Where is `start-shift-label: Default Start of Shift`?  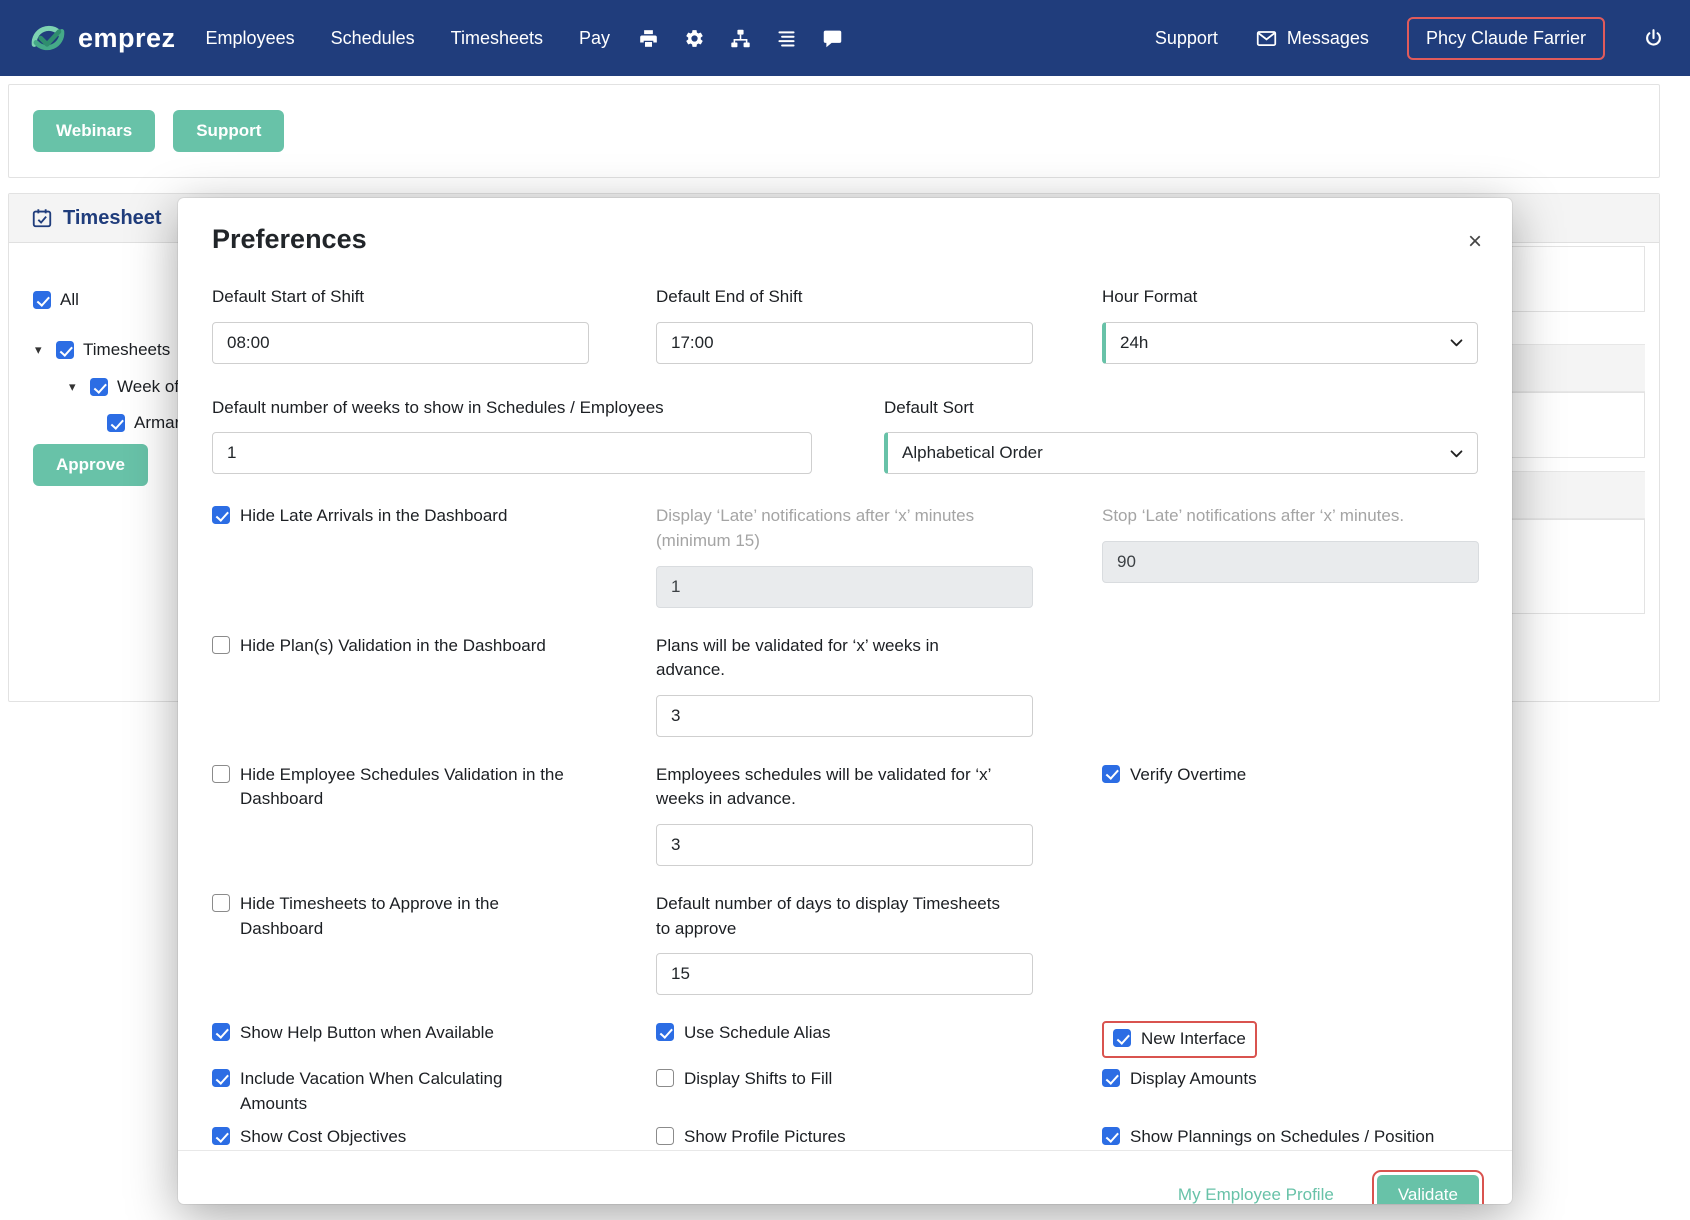
start-shift-label: Default Start of Shift is located at coordinates (288, 296).